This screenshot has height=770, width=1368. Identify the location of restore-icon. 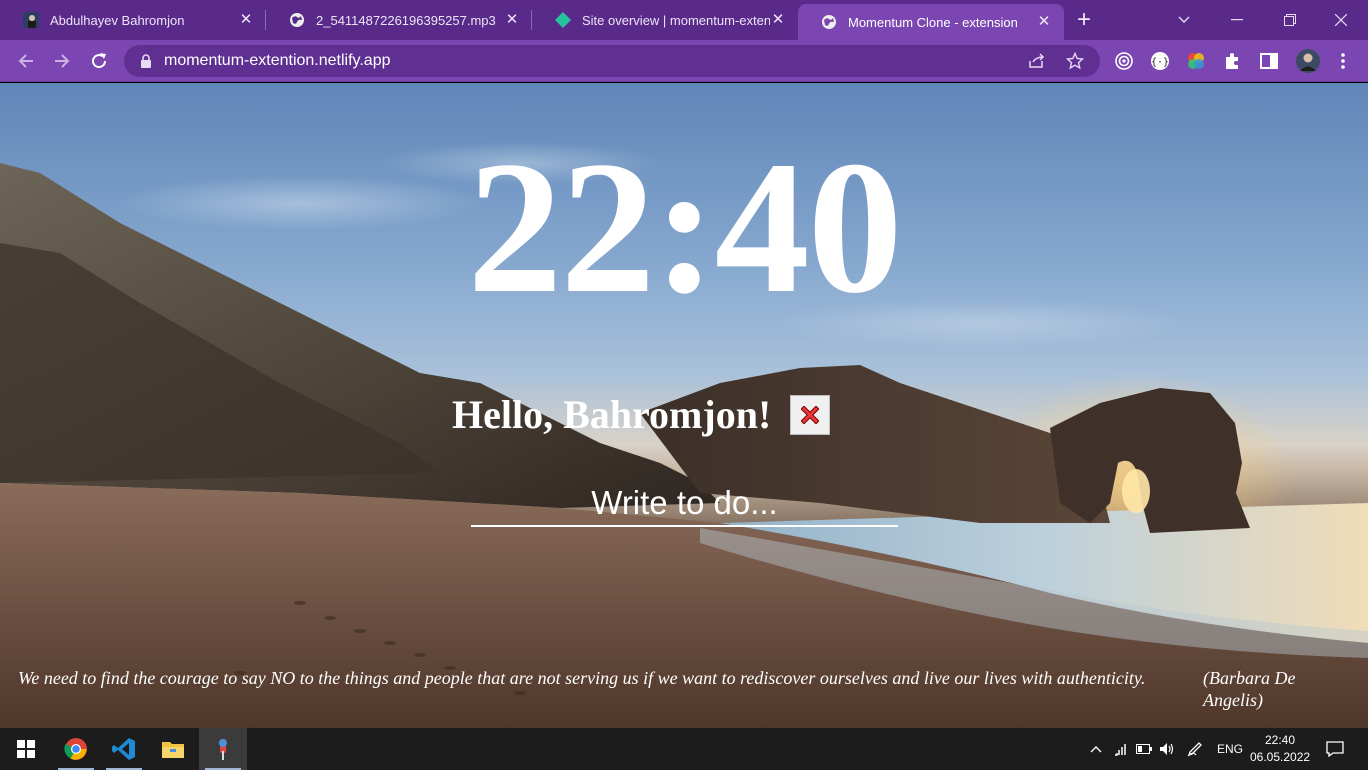
(1290, 20).